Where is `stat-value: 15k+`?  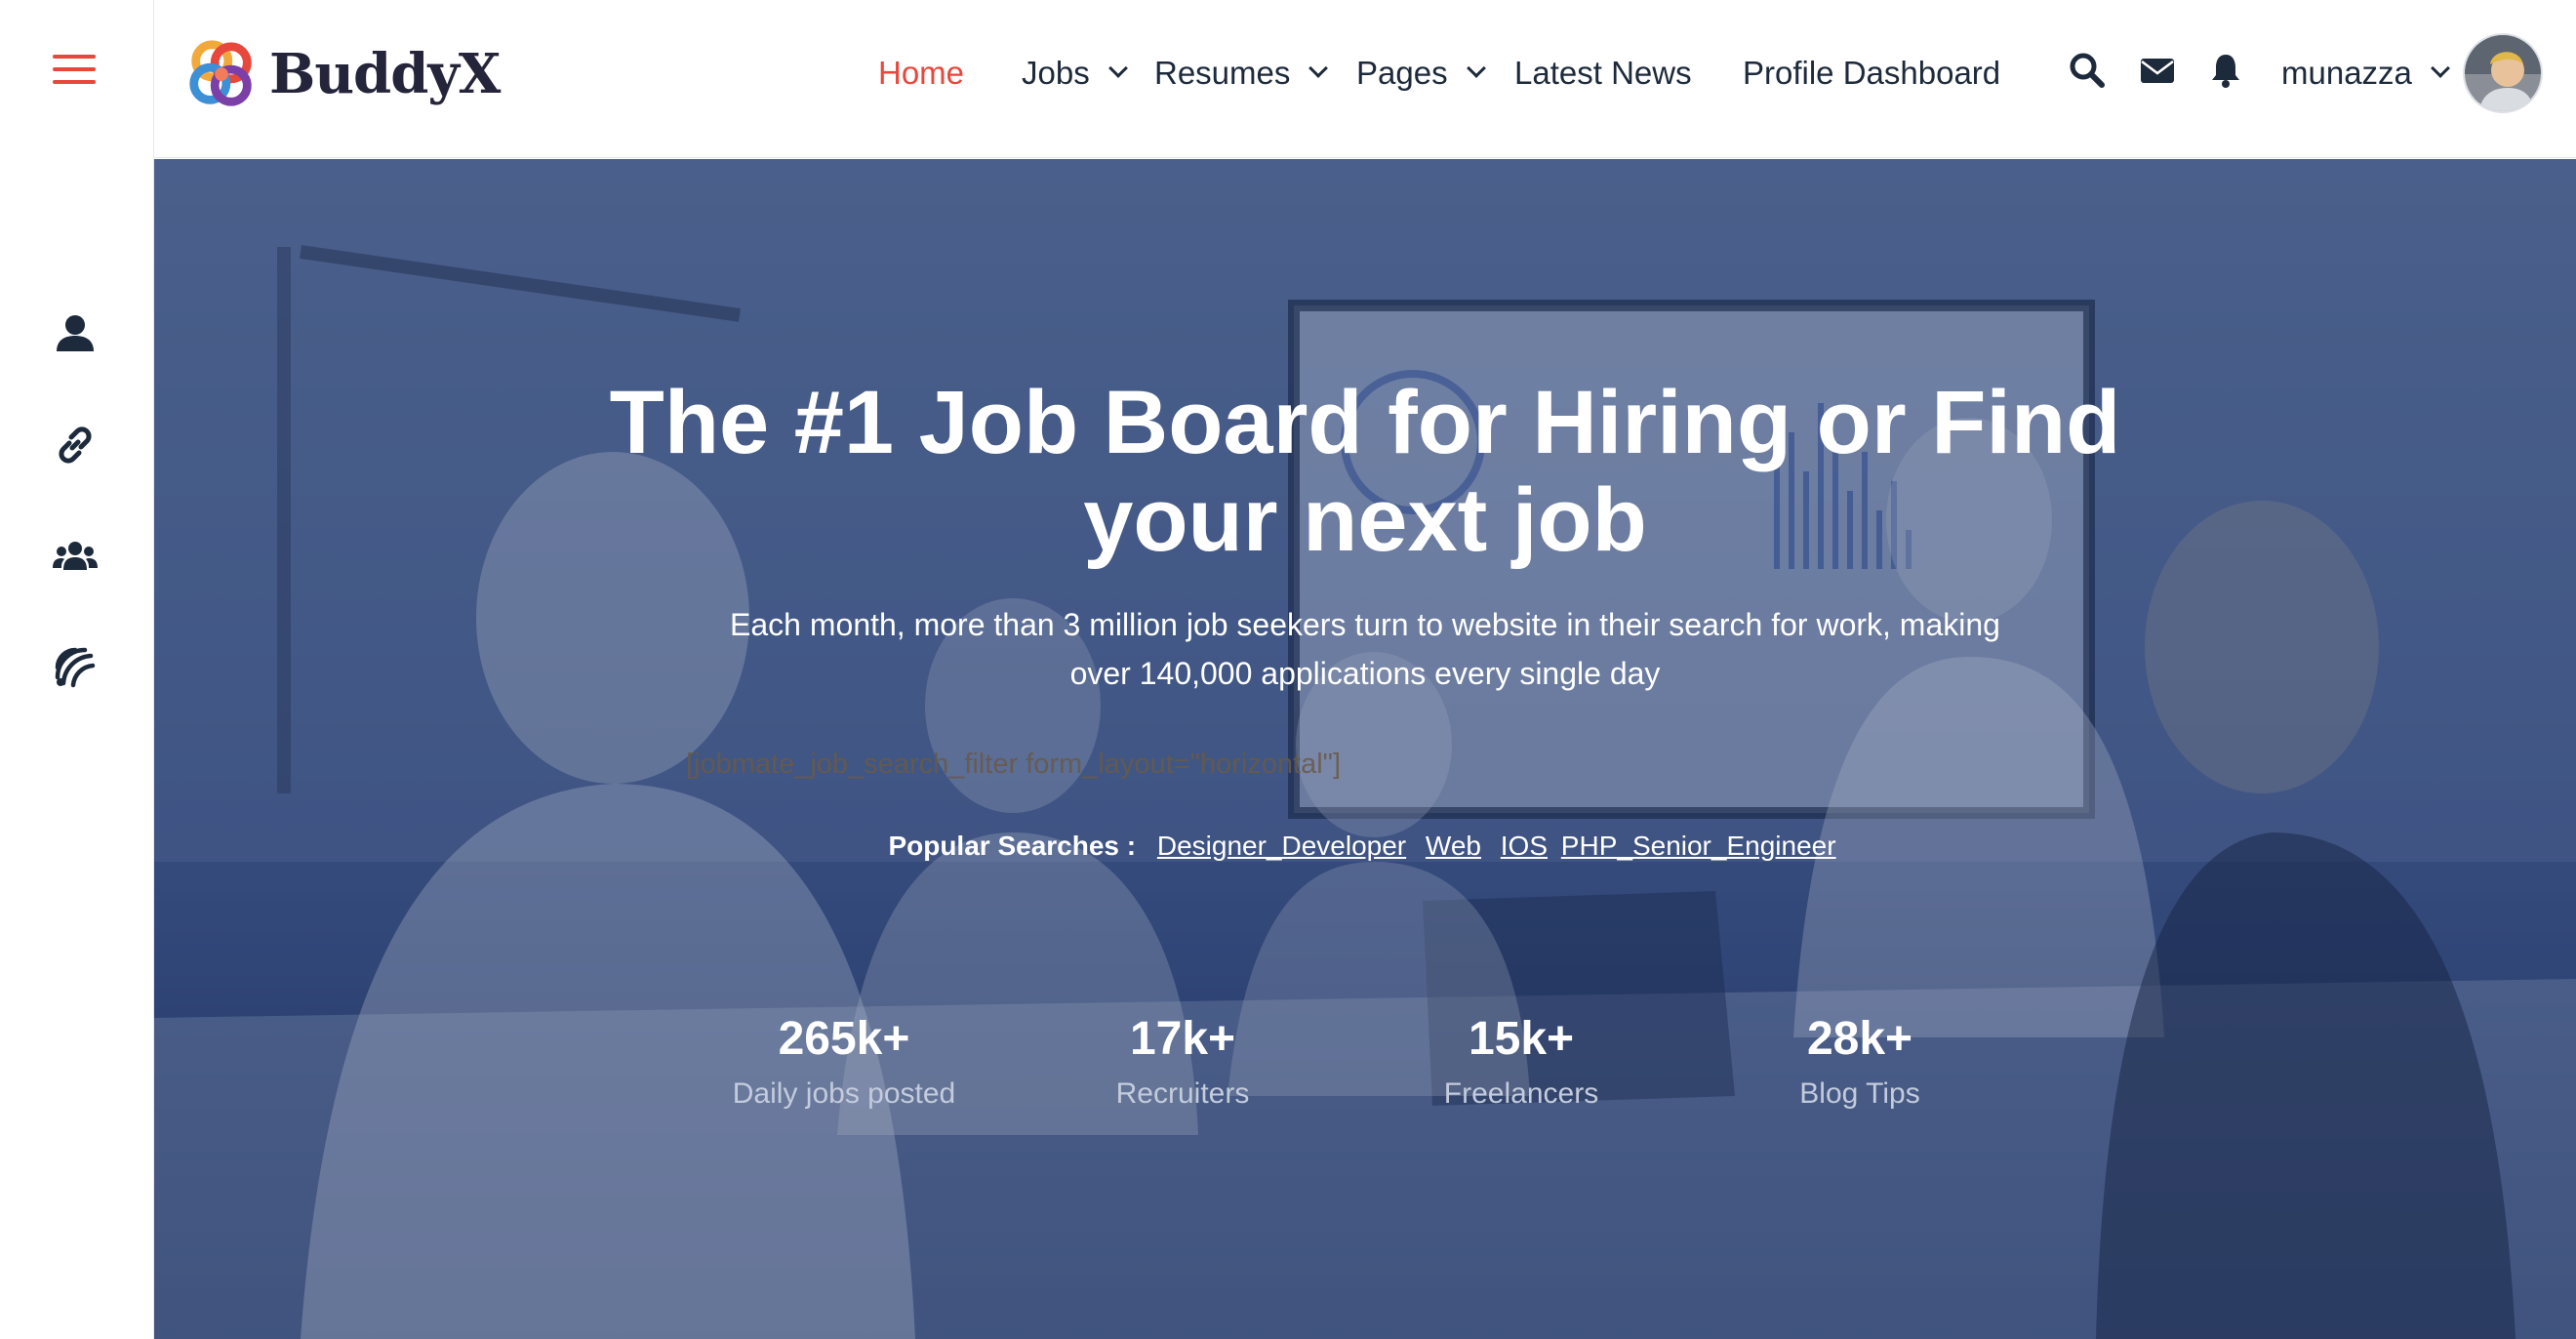
stat-value: 15k+ is located at coordinates (1521, 1039).